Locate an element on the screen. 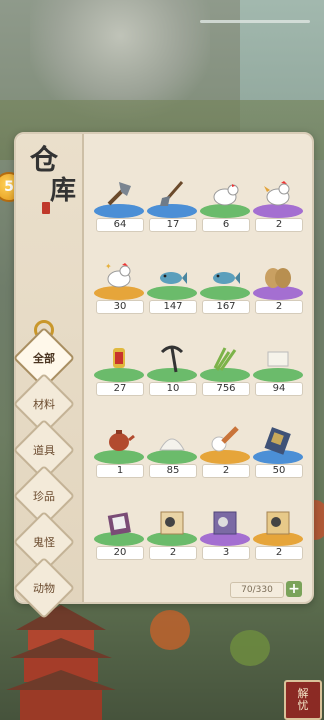 The height and width of the screenshot is (720, 324). title-char-1: 仓 is located at coordinates (44, 159).